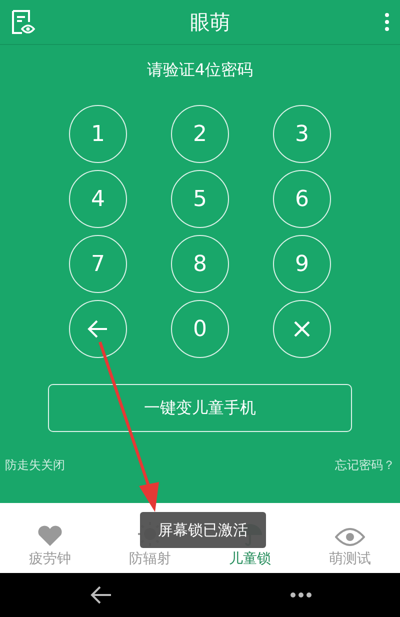 The height and width of the screenshot is (617, 400). Describe the element at coordinates (203, 530) in the screenshot. I see `status-toast: 屏幕锁已激活` at that location.